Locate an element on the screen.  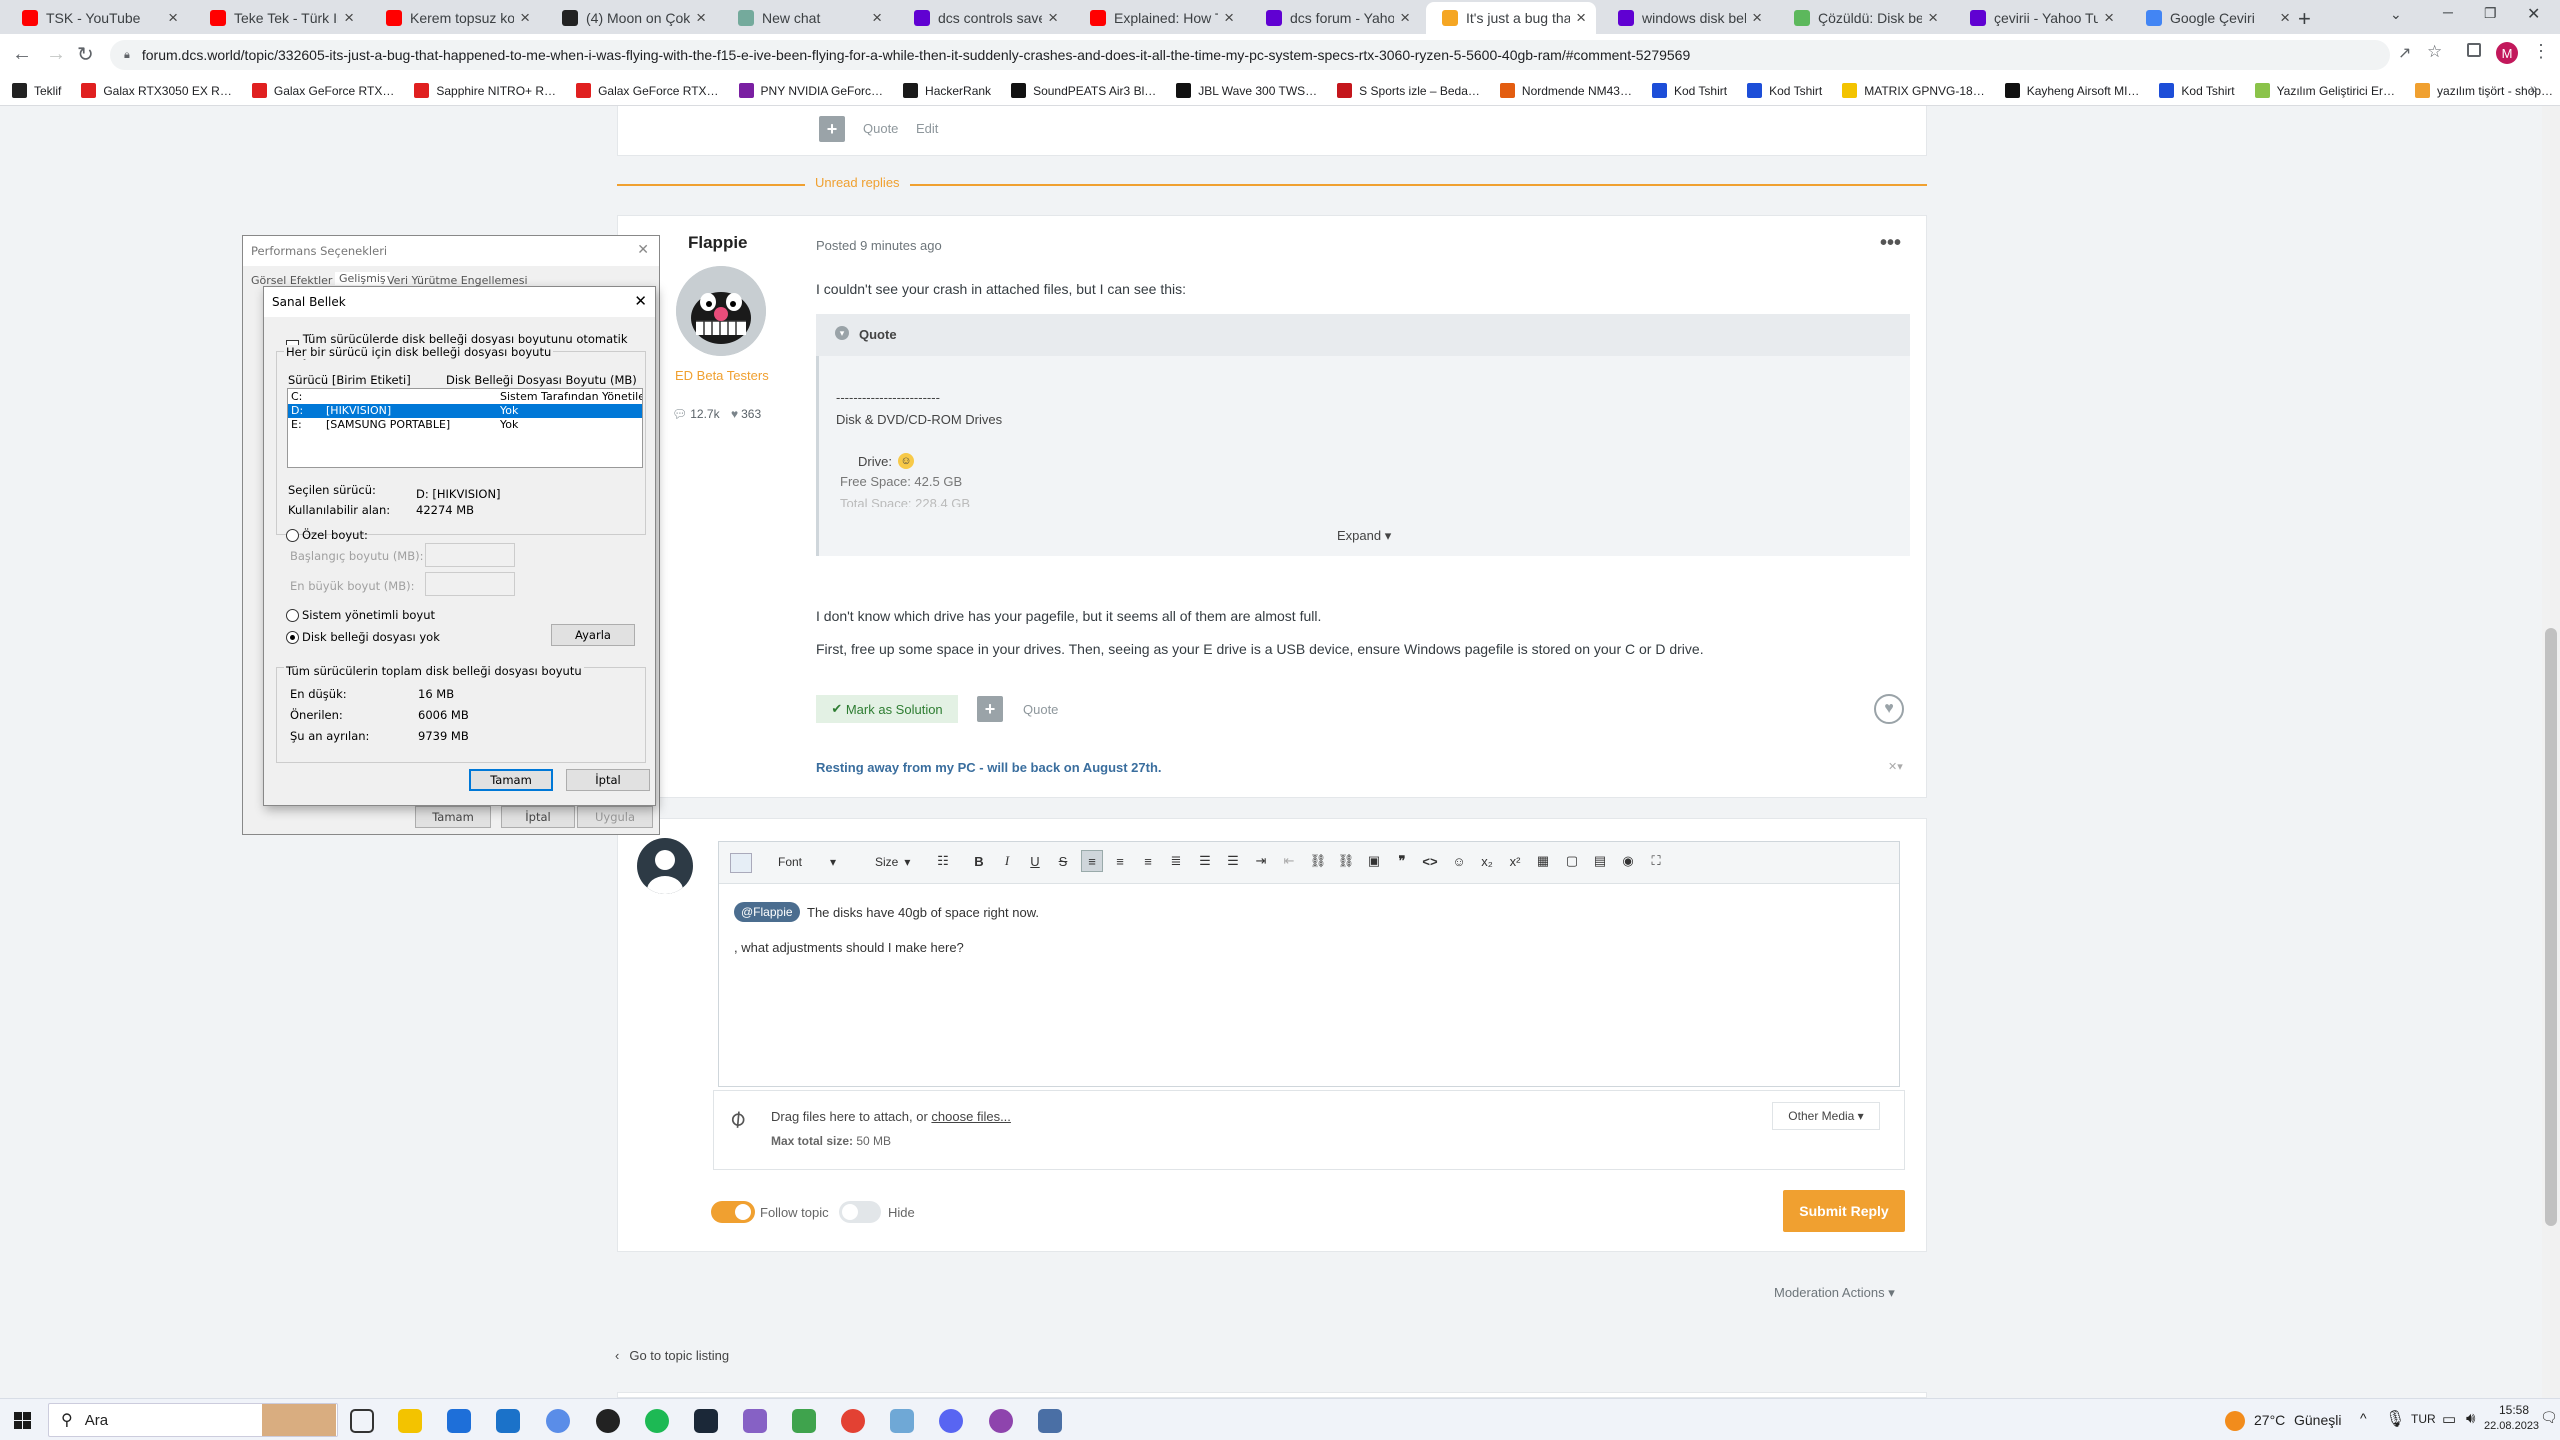
file-explorer-icon is located at coordinates (410, 1421).